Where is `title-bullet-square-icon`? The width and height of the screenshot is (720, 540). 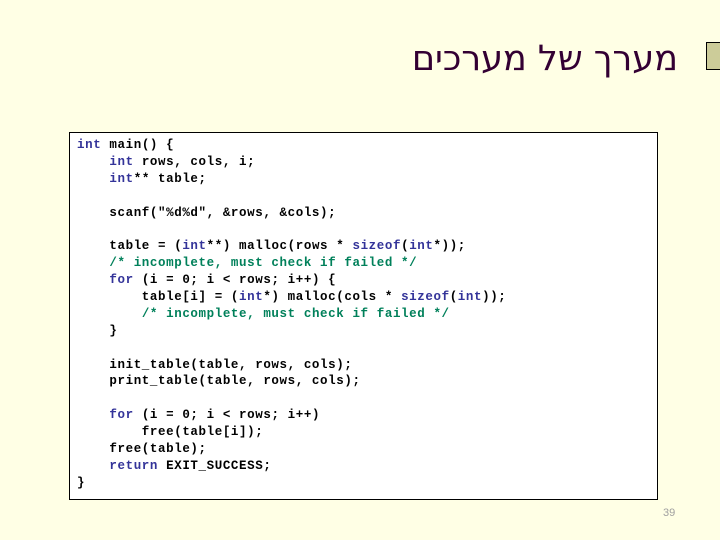
title-bullet-square-icon is located at coordinates (713, 56).